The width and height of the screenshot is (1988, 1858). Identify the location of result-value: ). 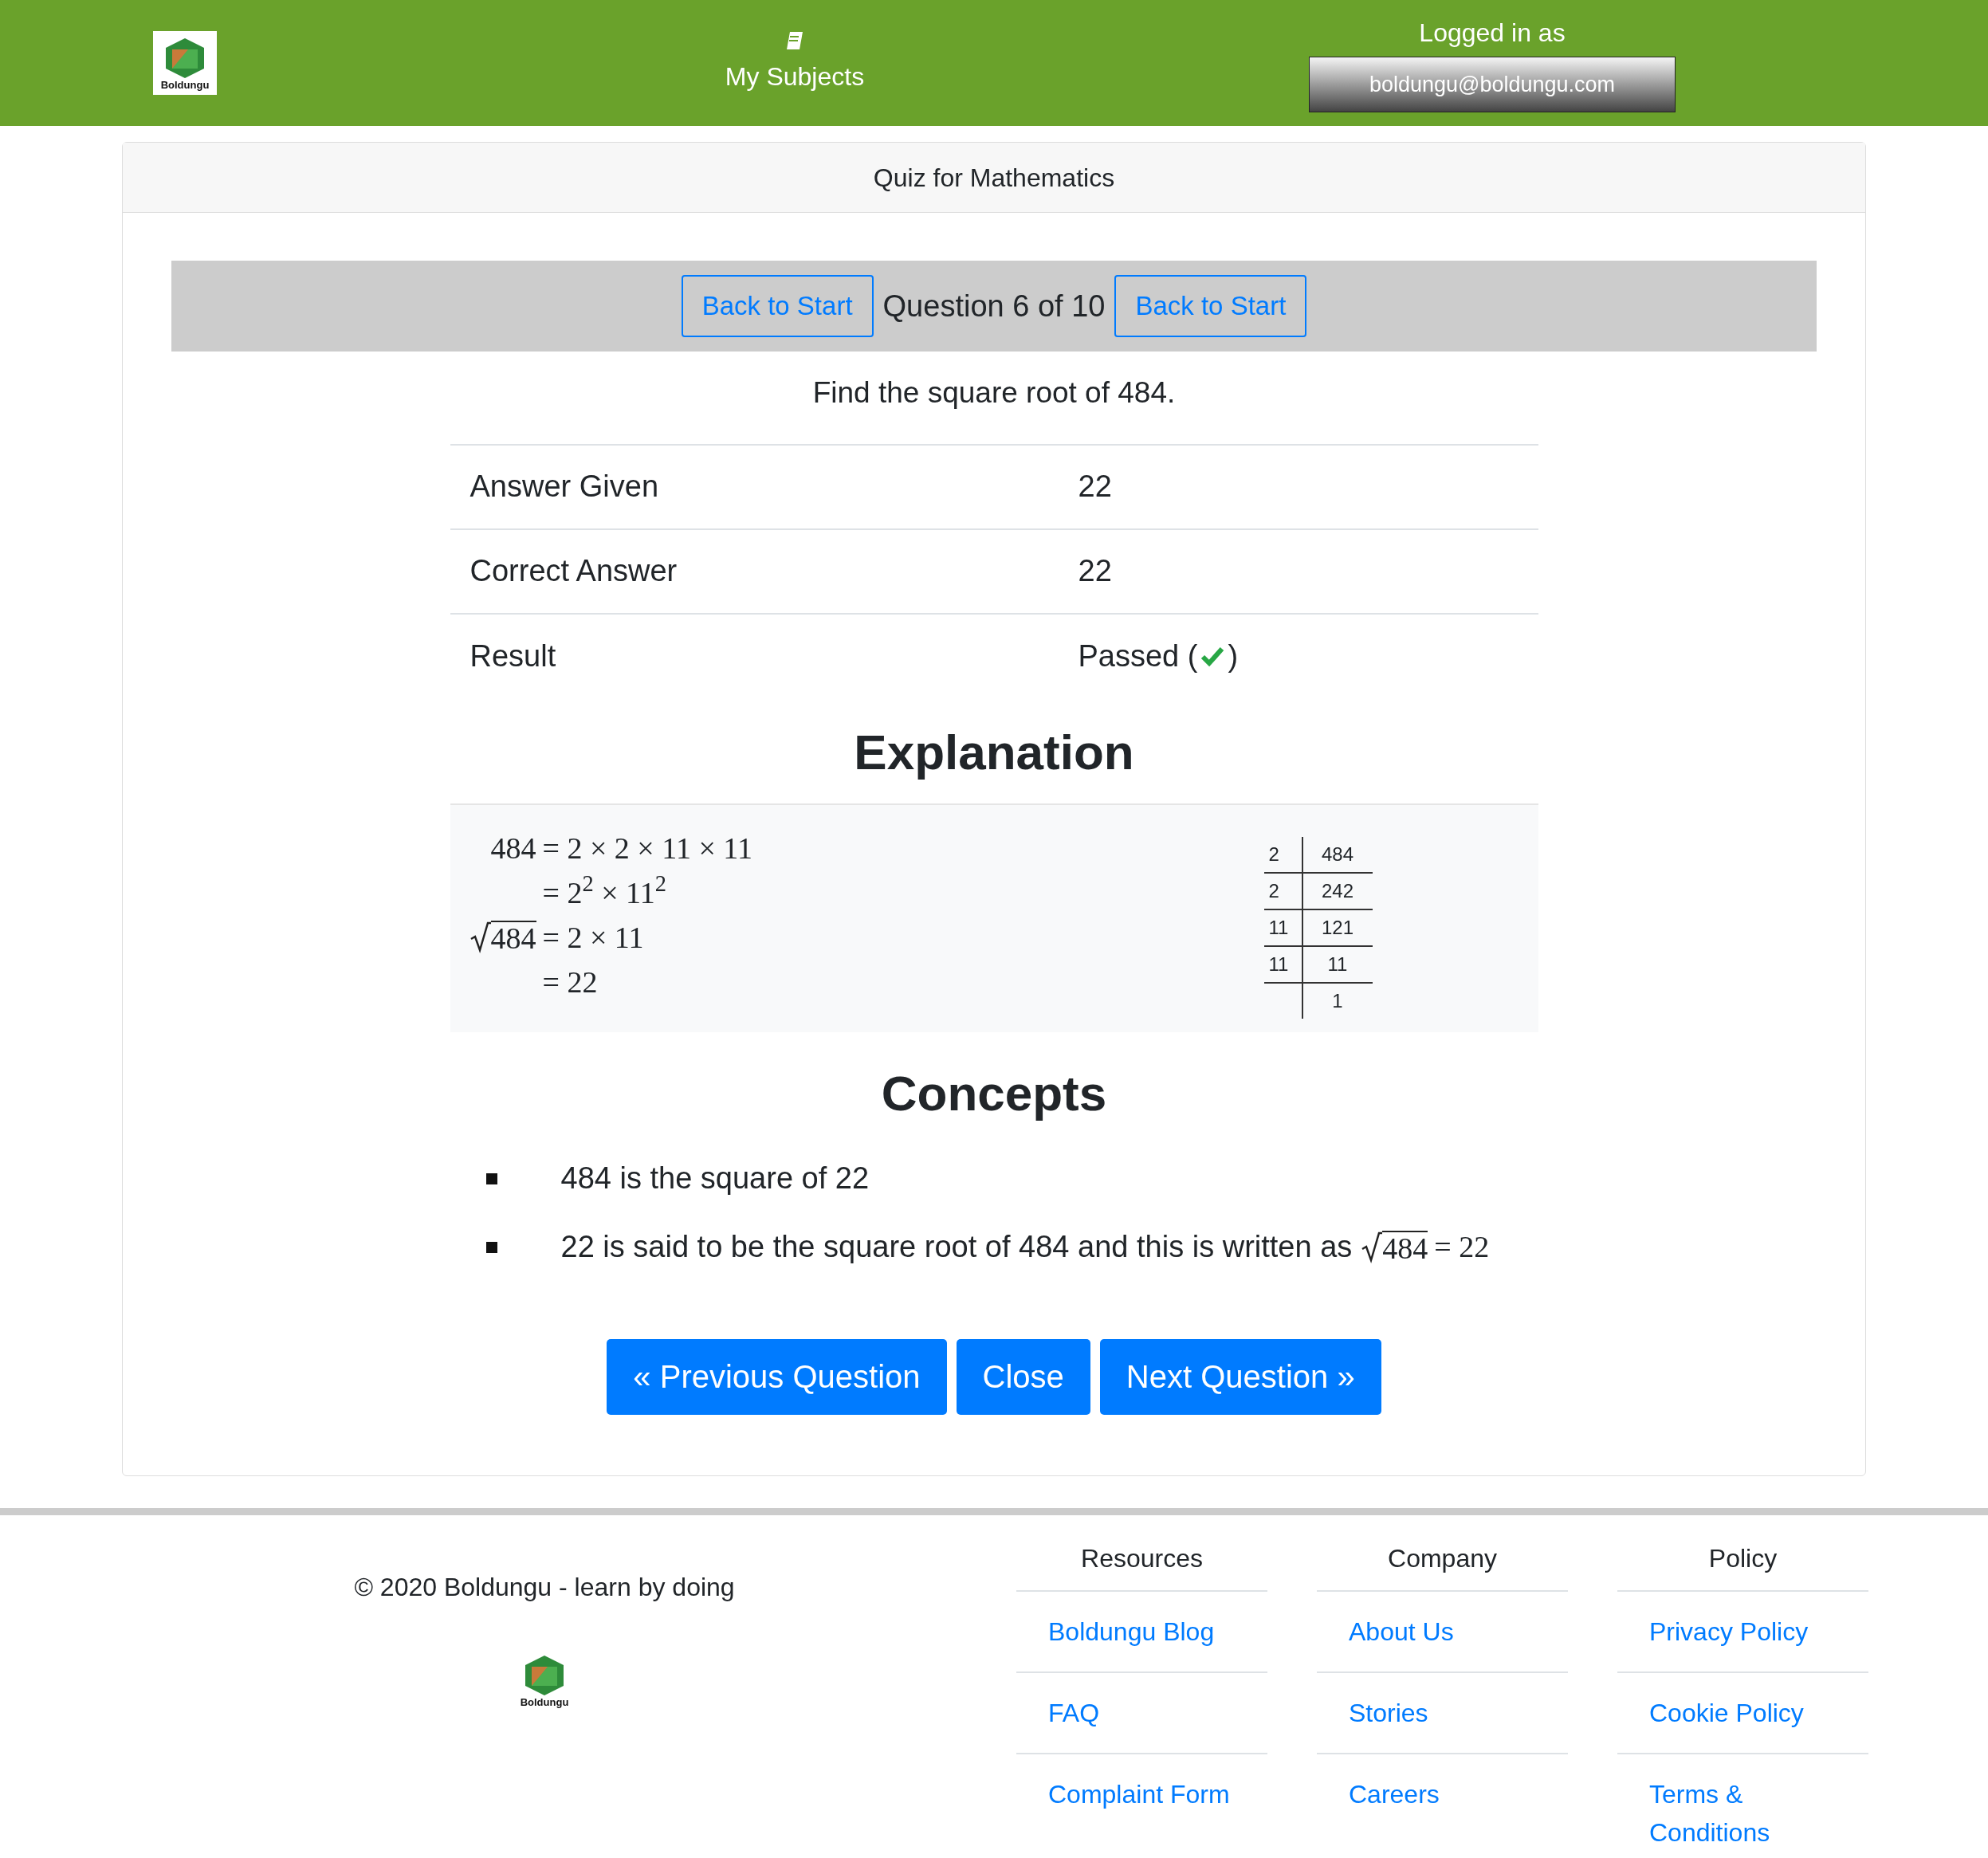
(1233, 656).